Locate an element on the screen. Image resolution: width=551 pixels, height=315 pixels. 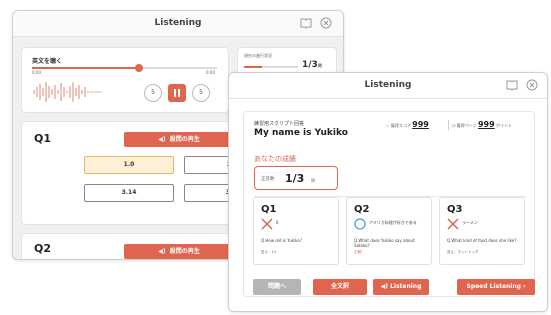
score-value: 999 is located at coordinates (420, 124).